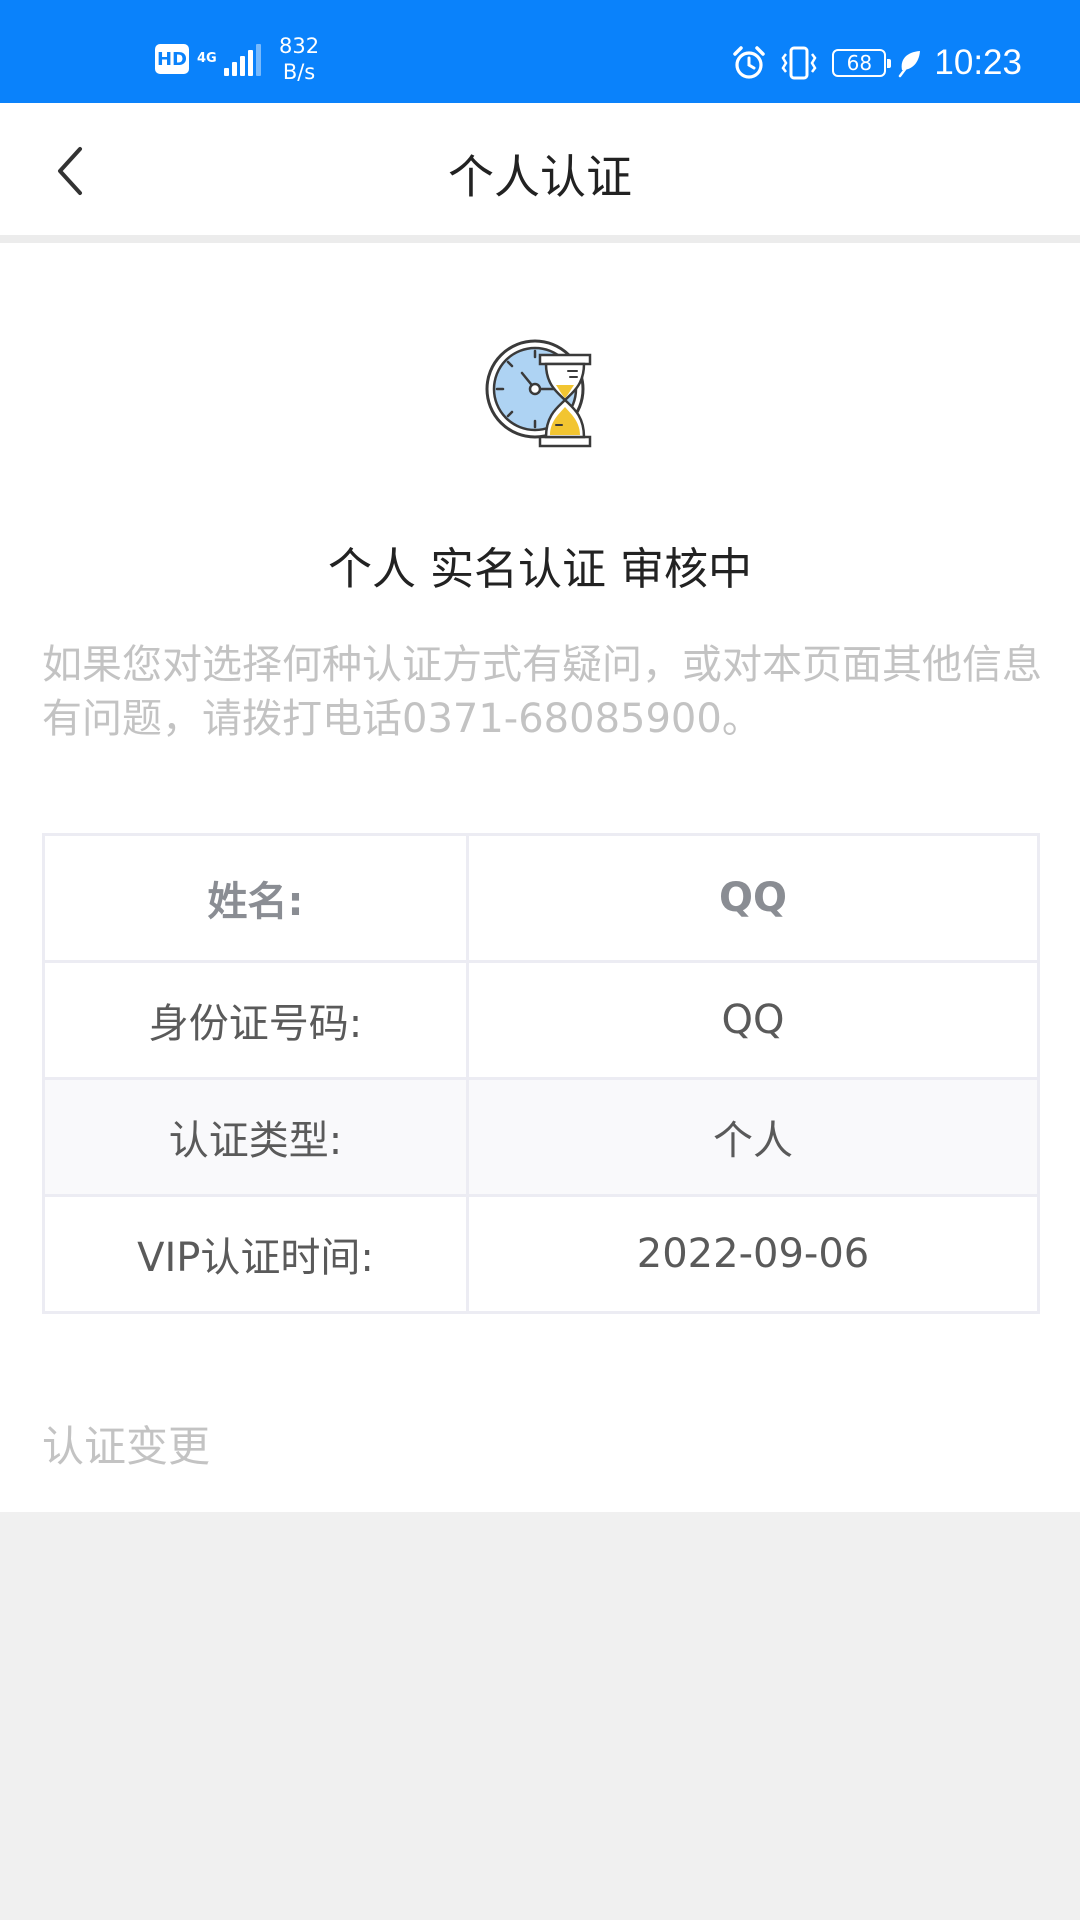 Image resolution: width=1080 pixels, height=1920 pixels. Describe the element at coordinates (299, 59) in the screenshot. I see `network-speed: 832 B/s` at that location.